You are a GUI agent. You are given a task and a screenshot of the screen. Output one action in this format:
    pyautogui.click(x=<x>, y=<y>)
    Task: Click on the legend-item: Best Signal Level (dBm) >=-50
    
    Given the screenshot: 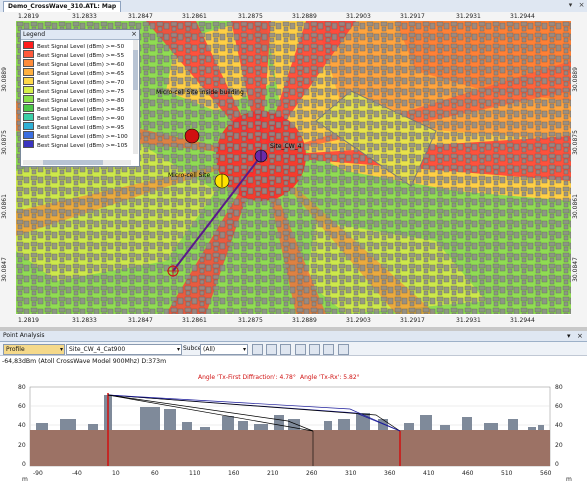 What is the action you would take?
    pyautogui.click(x=73, y=45)
    